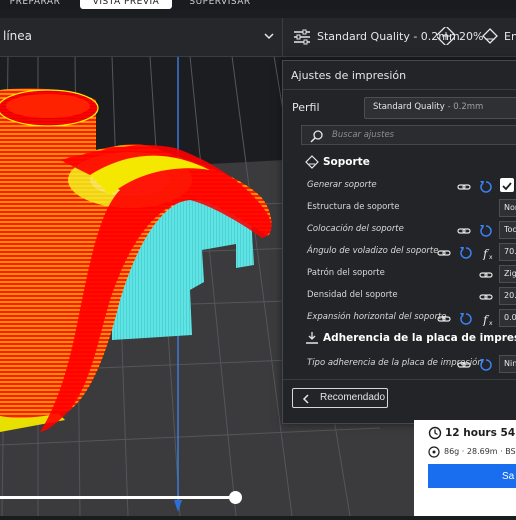 This screenshot has width=516, height=520. What do you see at coordinates (411, 208) in the screenshot?
I see `setting-support-structure: Estructura de soporte Nor` at bounding box center [411, 208].